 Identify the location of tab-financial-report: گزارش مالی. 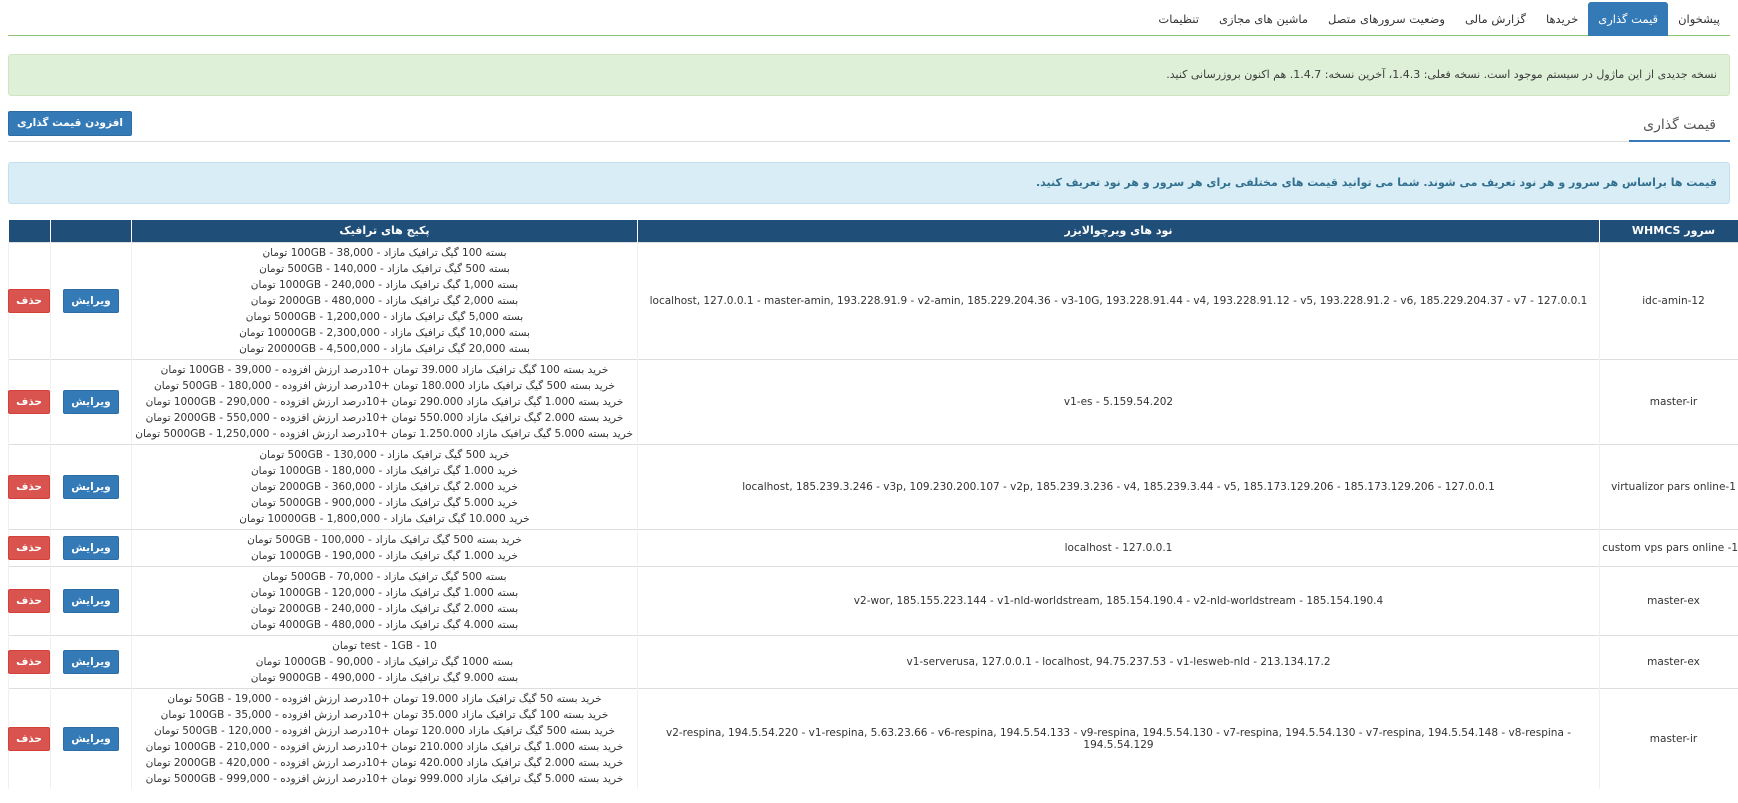
(1495, 19).